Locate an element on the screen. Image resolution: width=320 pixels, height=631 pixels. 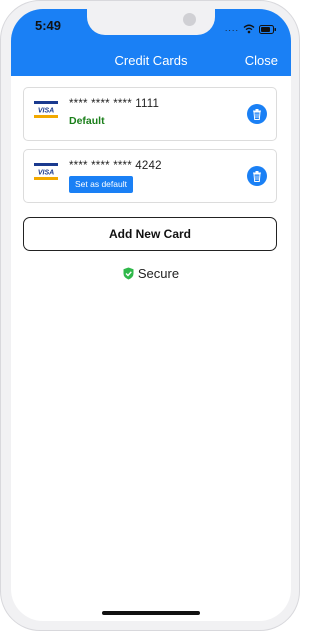
card-number: **** **** **** 1111 is located at coordinates (114, 104).